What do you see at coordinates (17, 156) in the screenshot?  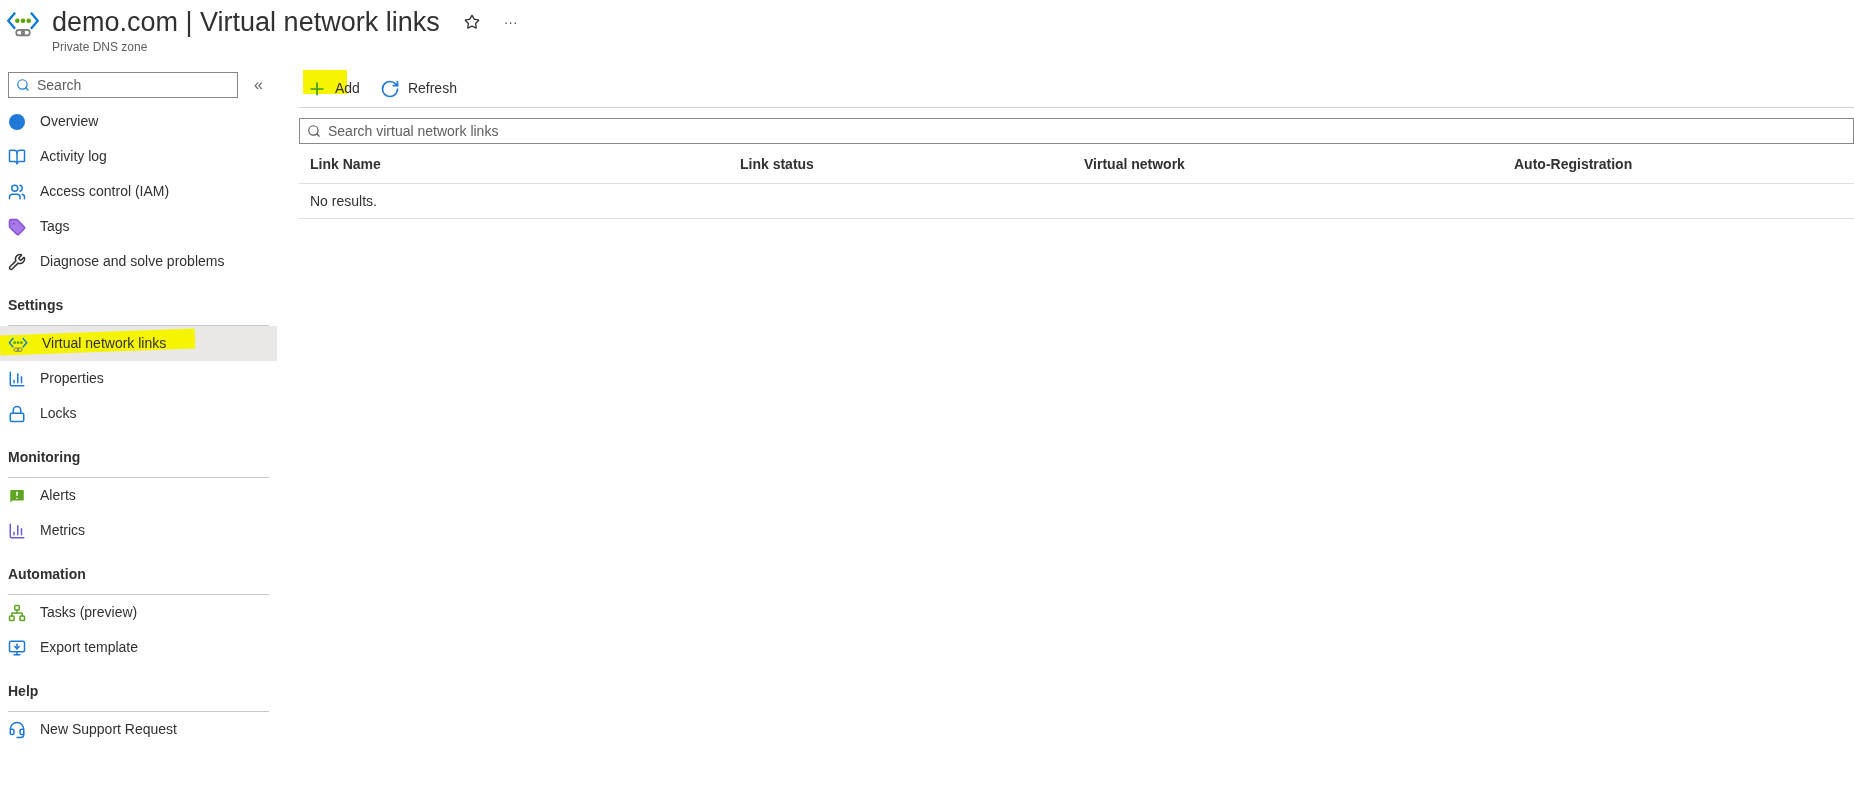 I see `book-icon` at bounding box center [17, 156].